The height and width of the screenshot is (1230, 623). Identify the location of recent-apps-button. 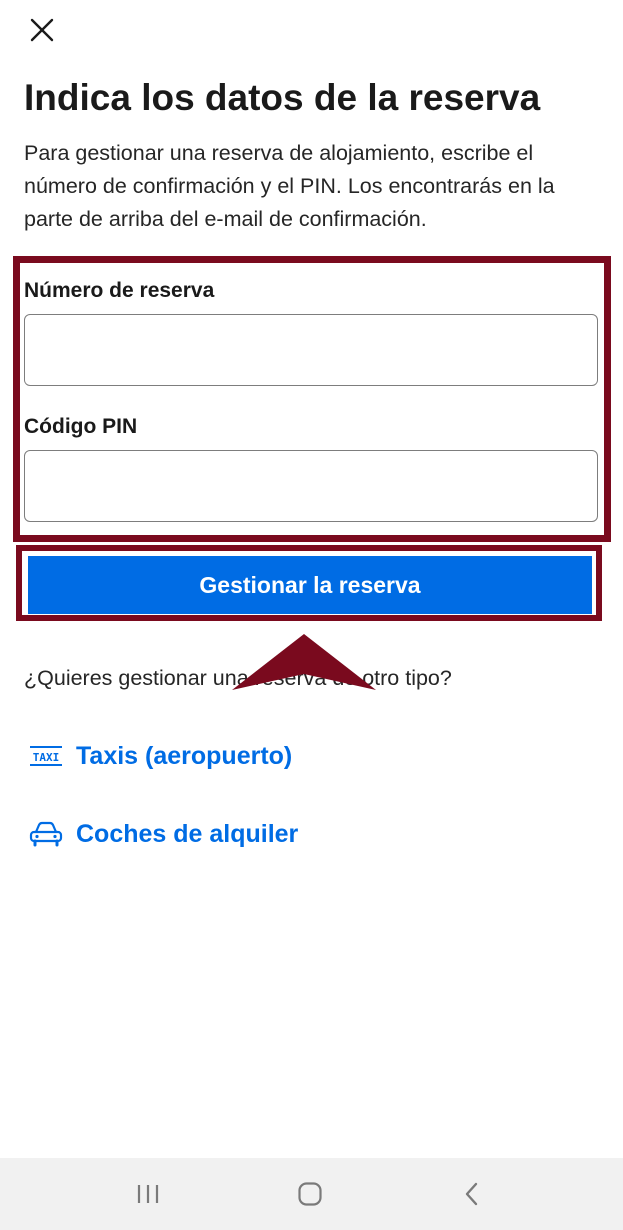
(148, 1194).